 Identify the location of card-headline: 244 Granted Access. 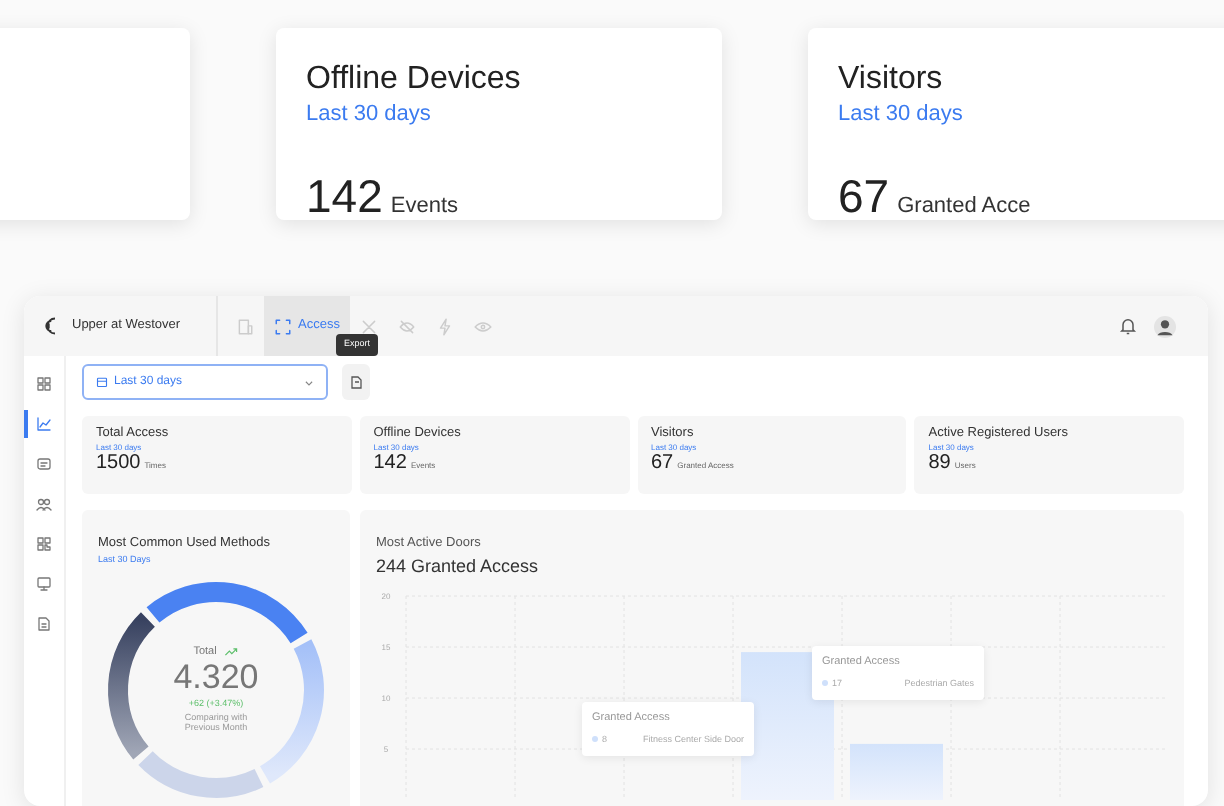
(458, 566).